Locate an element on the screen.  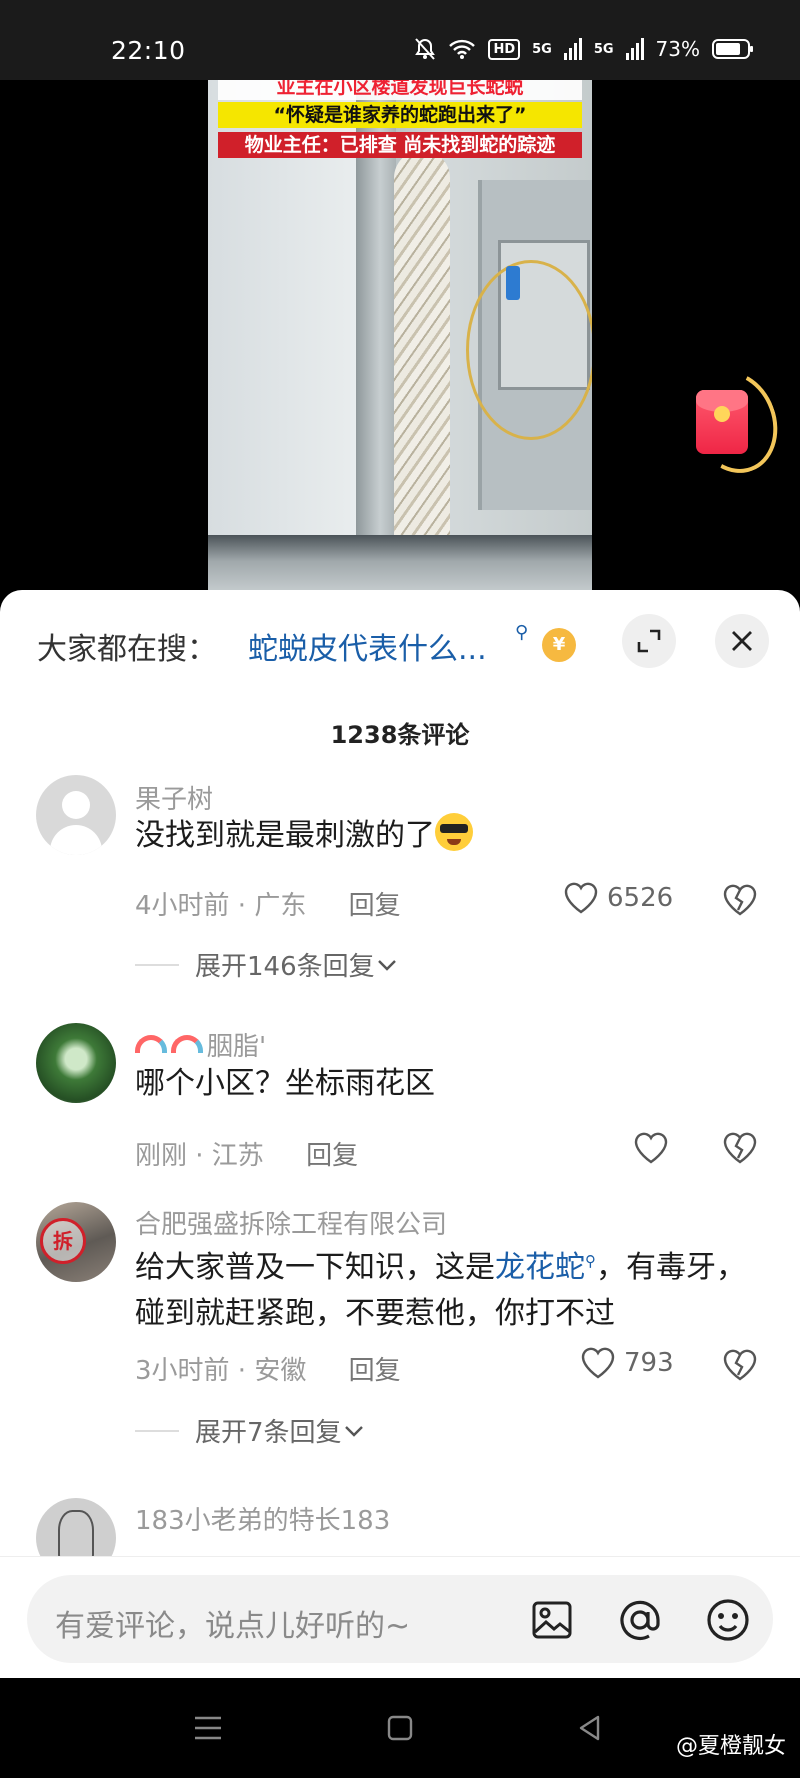
comment-input-placeholder: 有爱评论，说点儿好听的~ is located at coordinates (233, 1626).